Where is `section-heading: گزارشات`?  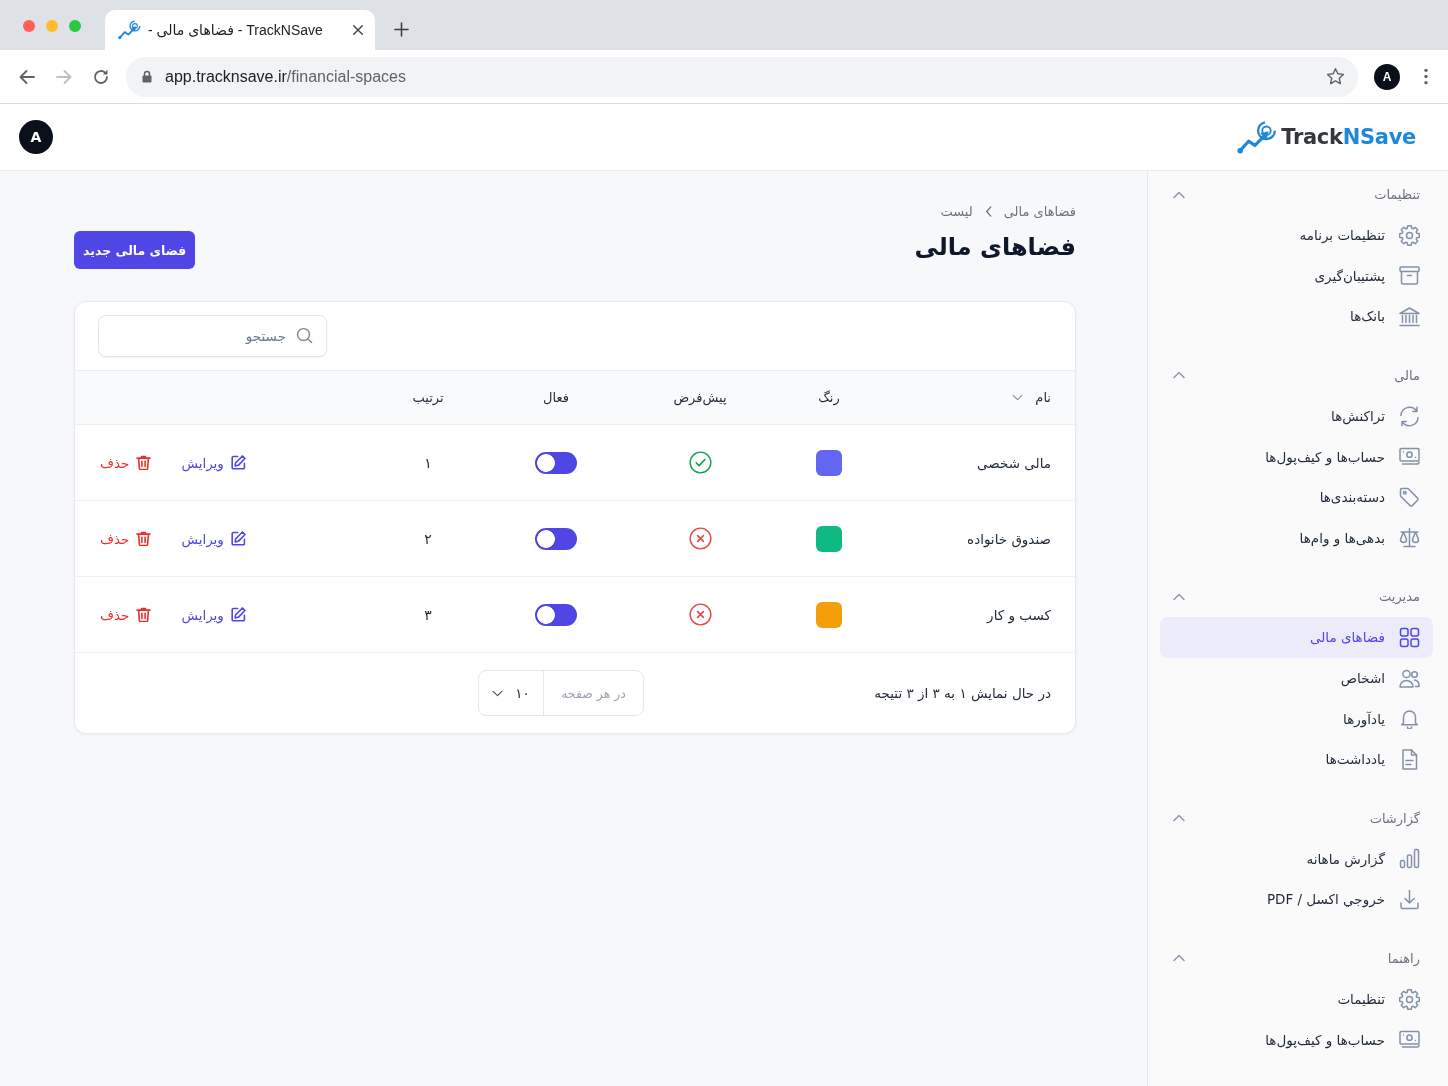 section-heading: گزارشات is located at coordinates (1394, 818).